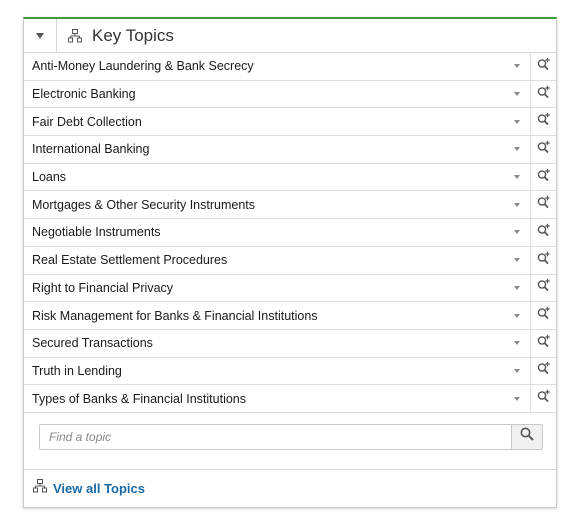  Describe the element at coordinates (133, 35) in the screenshot. I see `panel-title: Key Topics` at that location.